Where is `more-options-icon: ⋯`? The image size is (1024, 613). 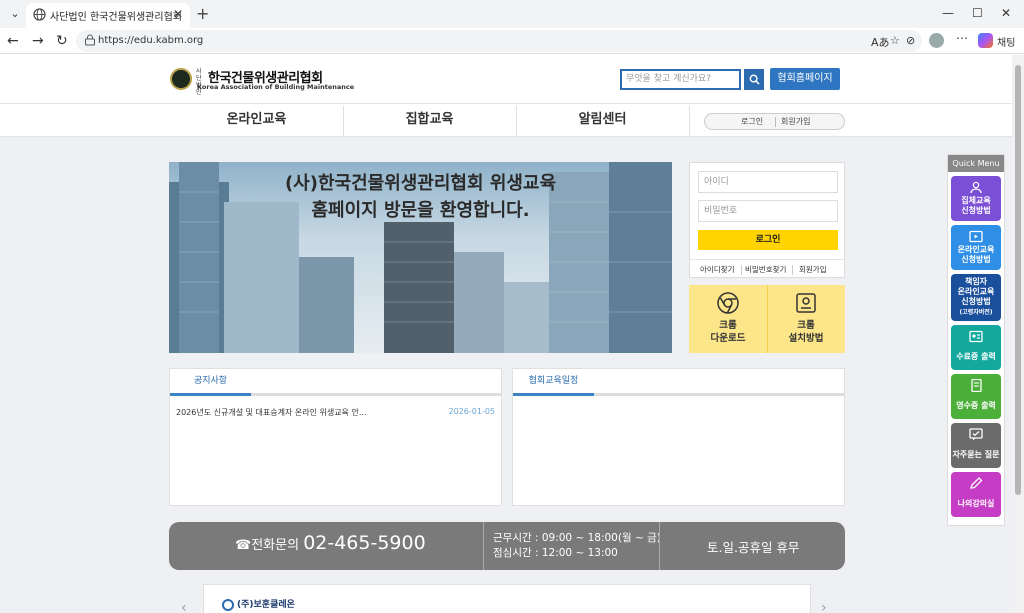
more-options-icon: ⋯ is located at coordinates (962, 38).